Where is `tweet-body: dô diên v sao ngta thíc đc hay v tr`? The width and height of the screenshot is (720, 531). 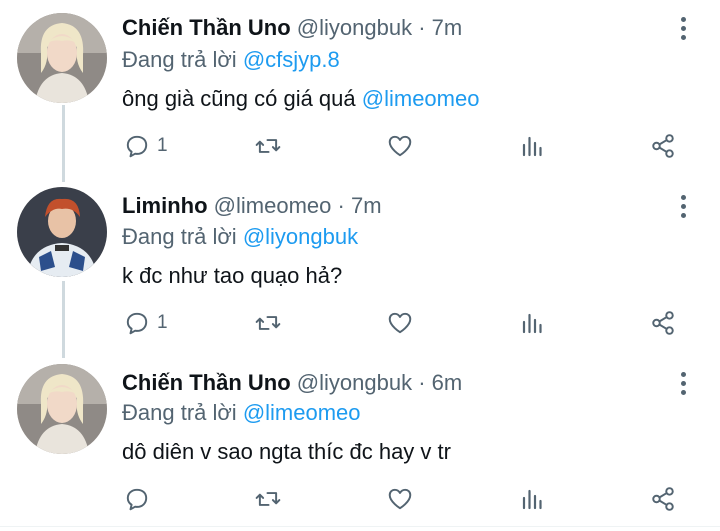 tweet-body: dô diên v sao ngta thíc đc hay v tr is located at coordinates (286, 451).